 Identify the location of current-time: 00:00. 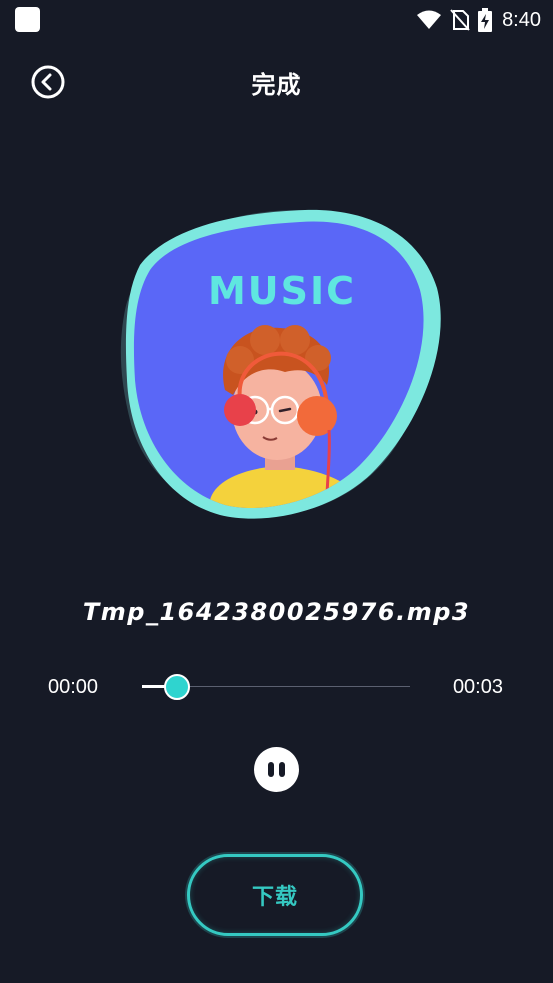
(73, 687).